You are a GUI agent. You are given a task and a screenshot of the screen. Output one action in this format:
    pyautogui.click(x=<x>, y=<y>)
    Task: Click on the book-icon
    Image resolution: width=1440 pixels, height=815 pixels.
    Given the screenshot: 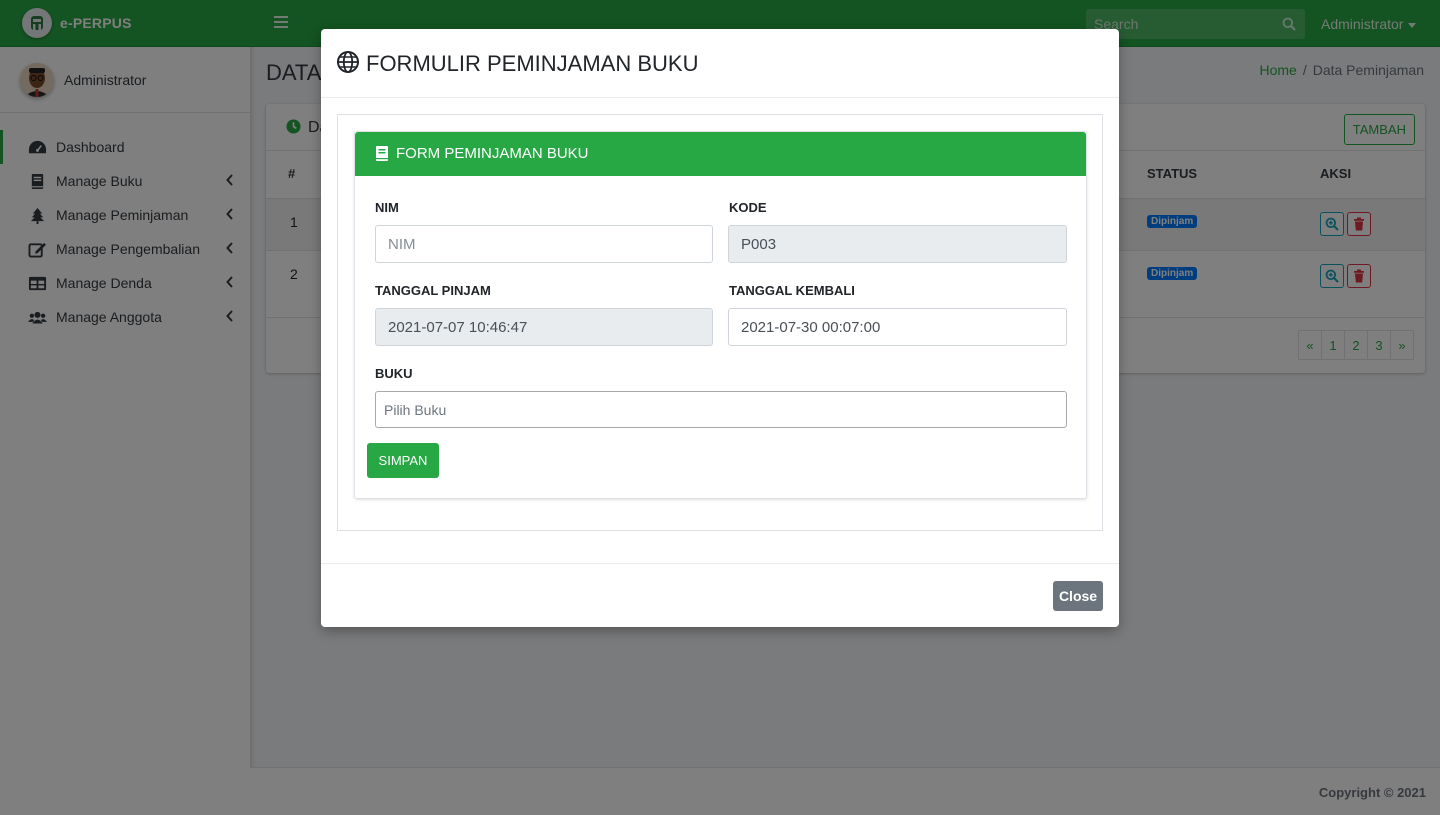 What is the action you would take?
    pyautogui.click(x=382, y=153)
    